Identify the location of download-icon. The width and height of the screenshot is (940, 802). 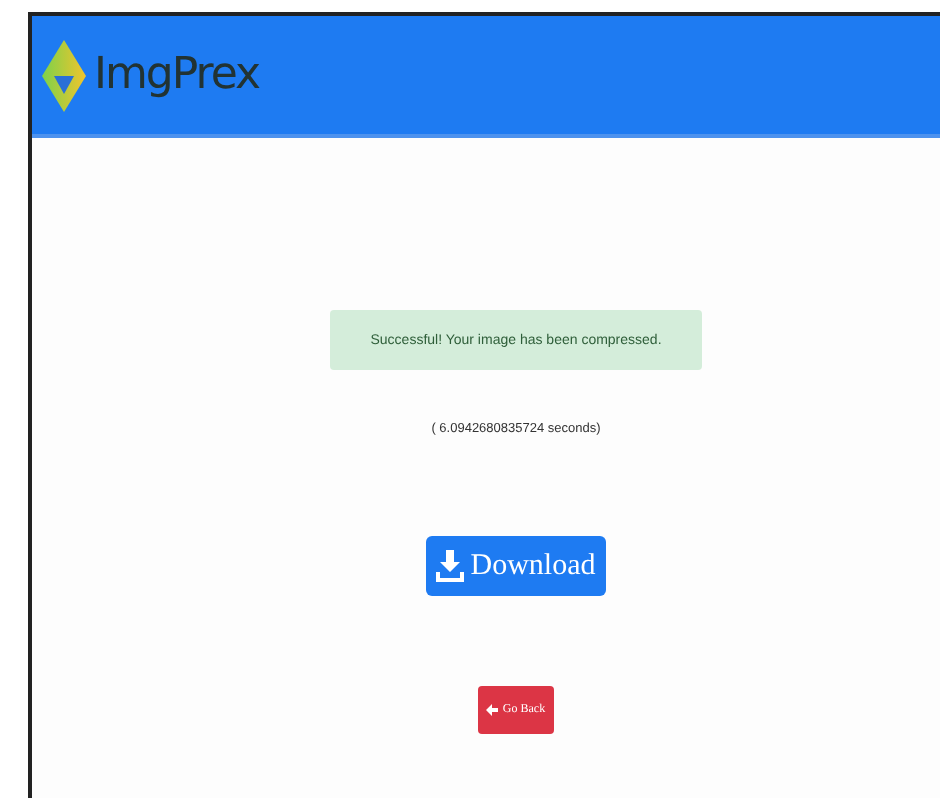
(450, 566).